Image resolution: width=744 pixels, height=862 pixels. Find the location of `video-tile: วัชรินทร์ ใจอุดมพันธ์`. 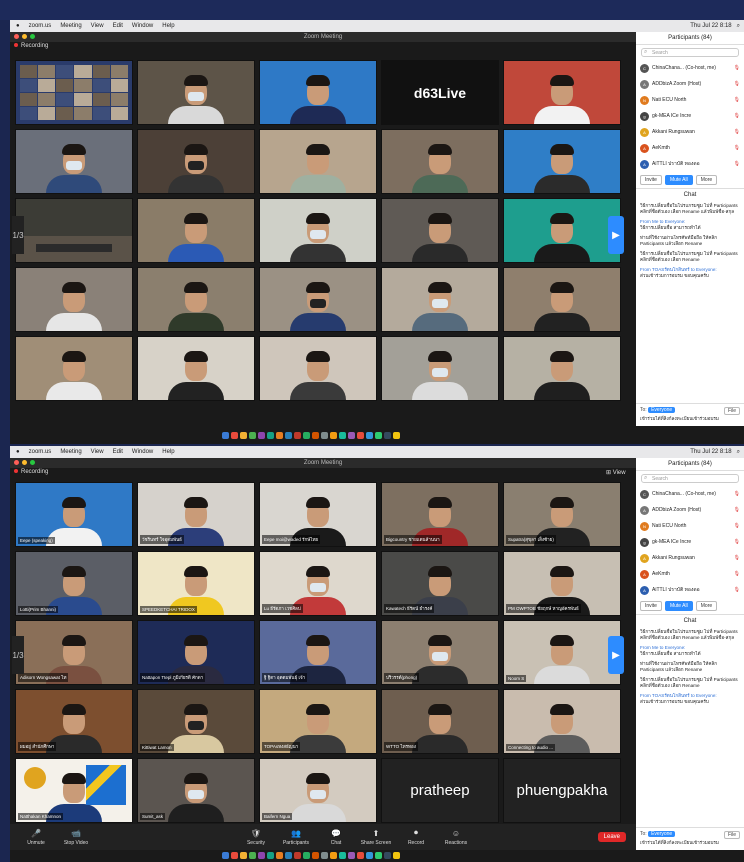

video-tile: วัชรินทร์ ใจอุดมพันธ์ is located at coordinates (196, 514).